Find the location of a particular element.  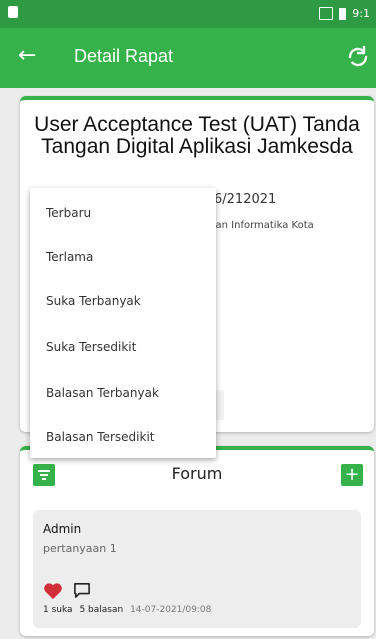

comment-time: 14-07-2021/09:08 is located at coordinates (171, 610).